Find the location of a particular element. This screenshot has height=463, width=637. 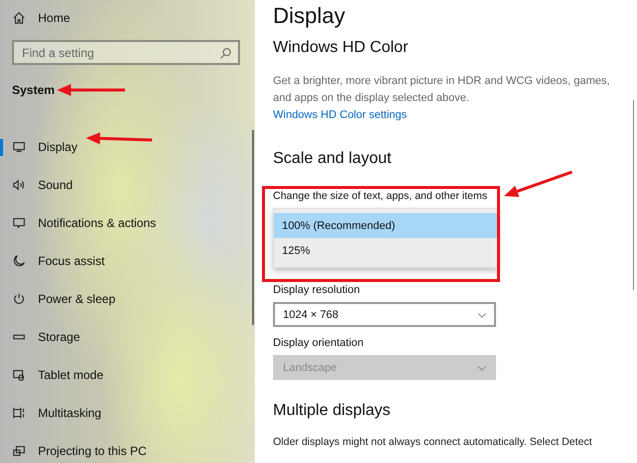

sidebar-item: Focus assist is located at coordinates (127, 261).